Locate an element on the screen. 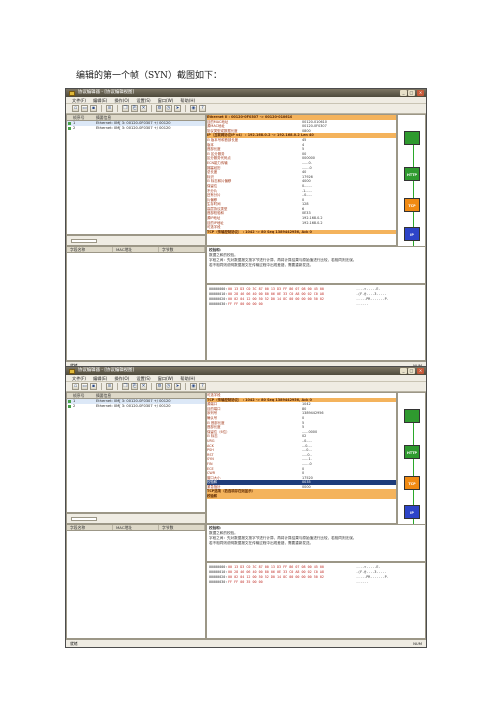 The height and width of the screenshot is (702, 496). protocol-header-row: 校验和 is located at coordinates (301, 496).